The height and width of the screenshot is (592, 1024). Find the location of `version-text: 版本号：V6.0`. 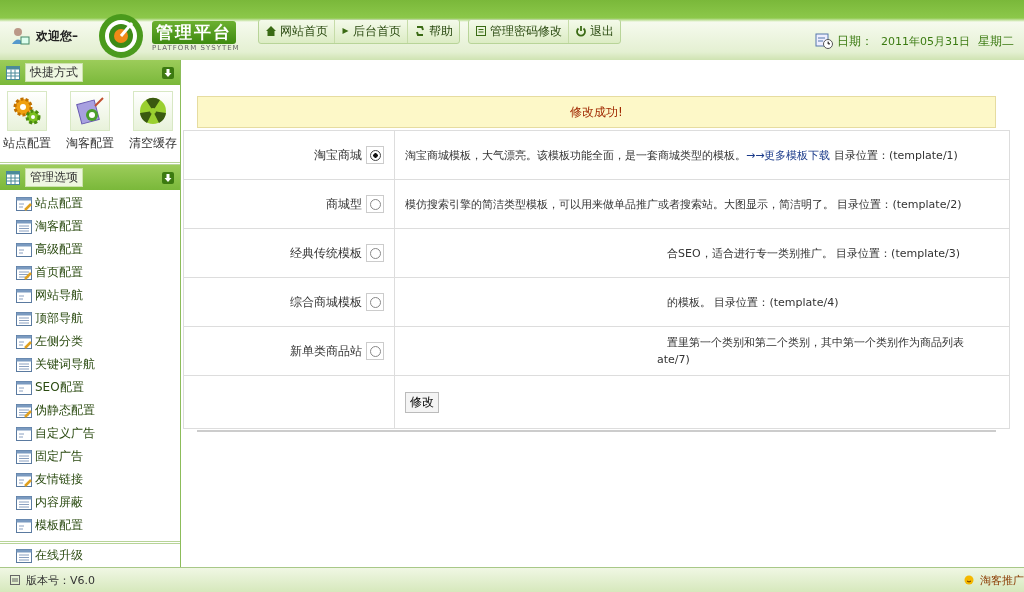

version-text: 版本号：V6.0 is located at coordinates (61, 580).